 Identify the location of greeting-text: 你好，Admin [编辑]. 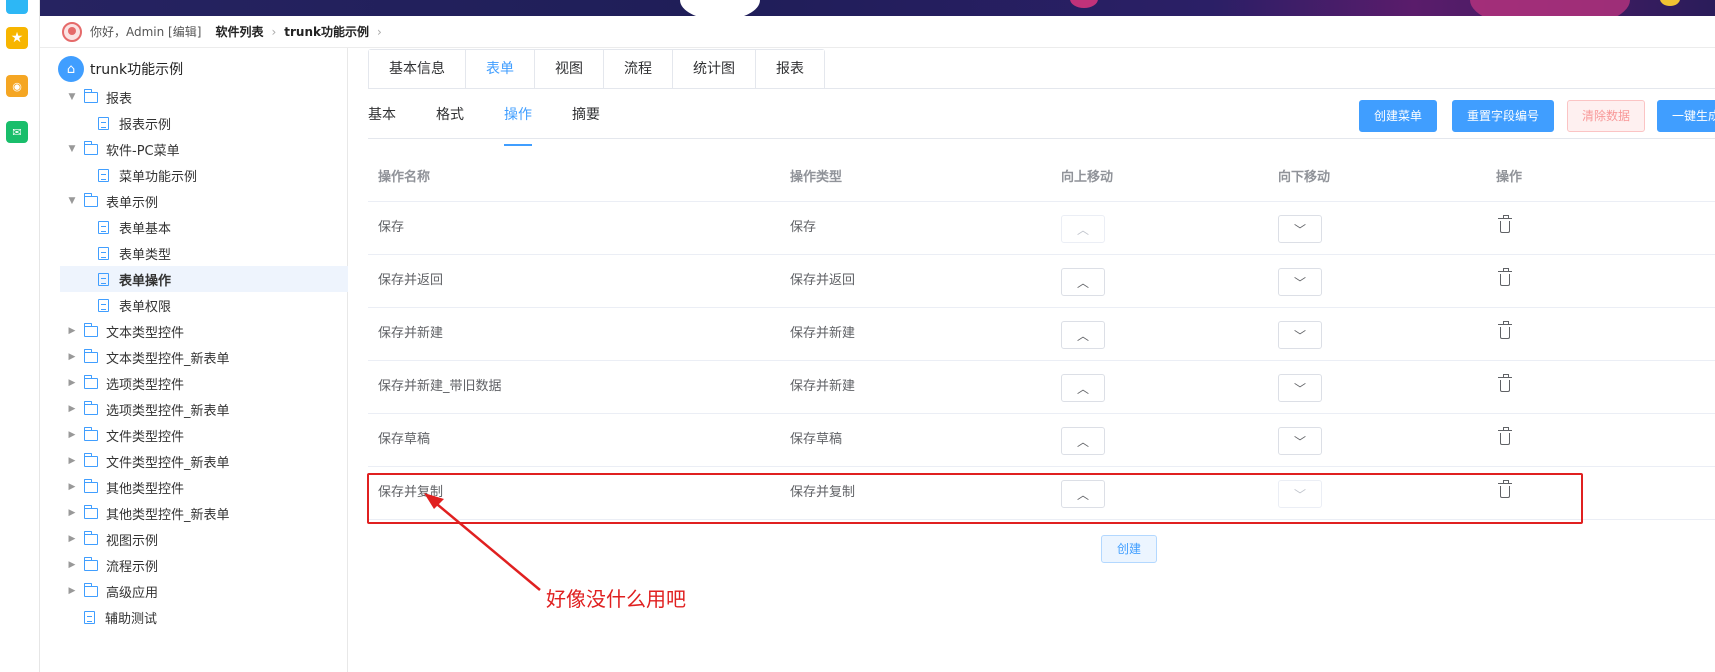
(145, 31).